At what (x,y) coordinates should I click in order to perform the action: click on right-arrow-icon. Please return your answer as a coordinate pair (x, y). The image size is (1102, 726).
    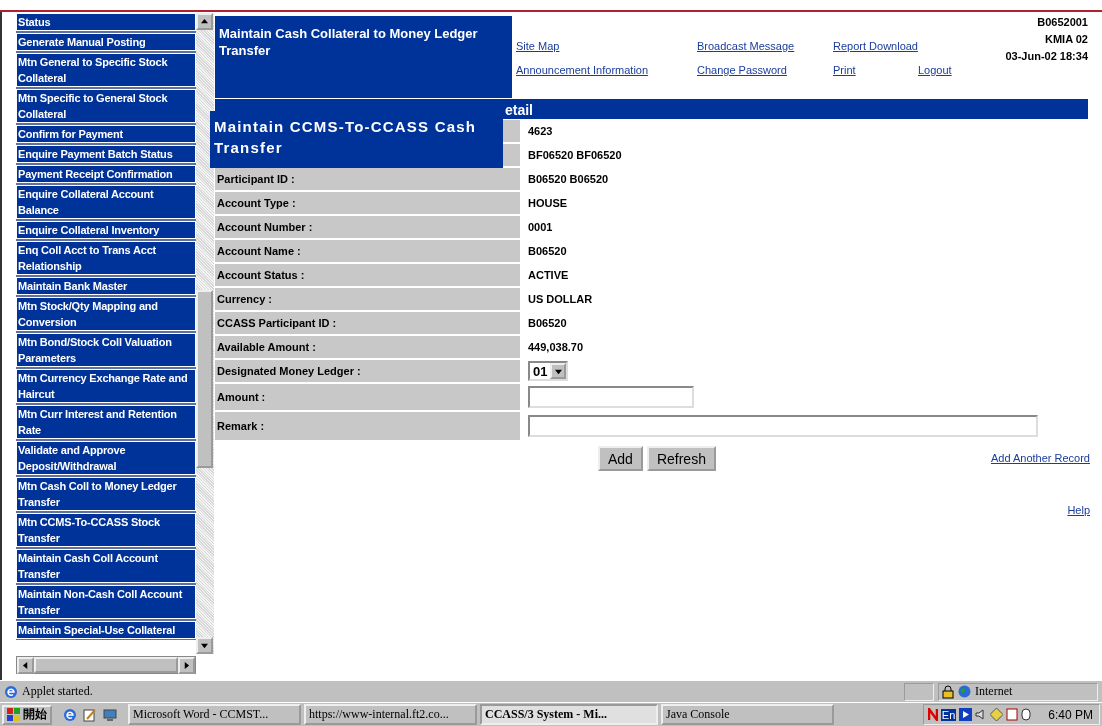
    Looking at the image, I should click on (186, 665).